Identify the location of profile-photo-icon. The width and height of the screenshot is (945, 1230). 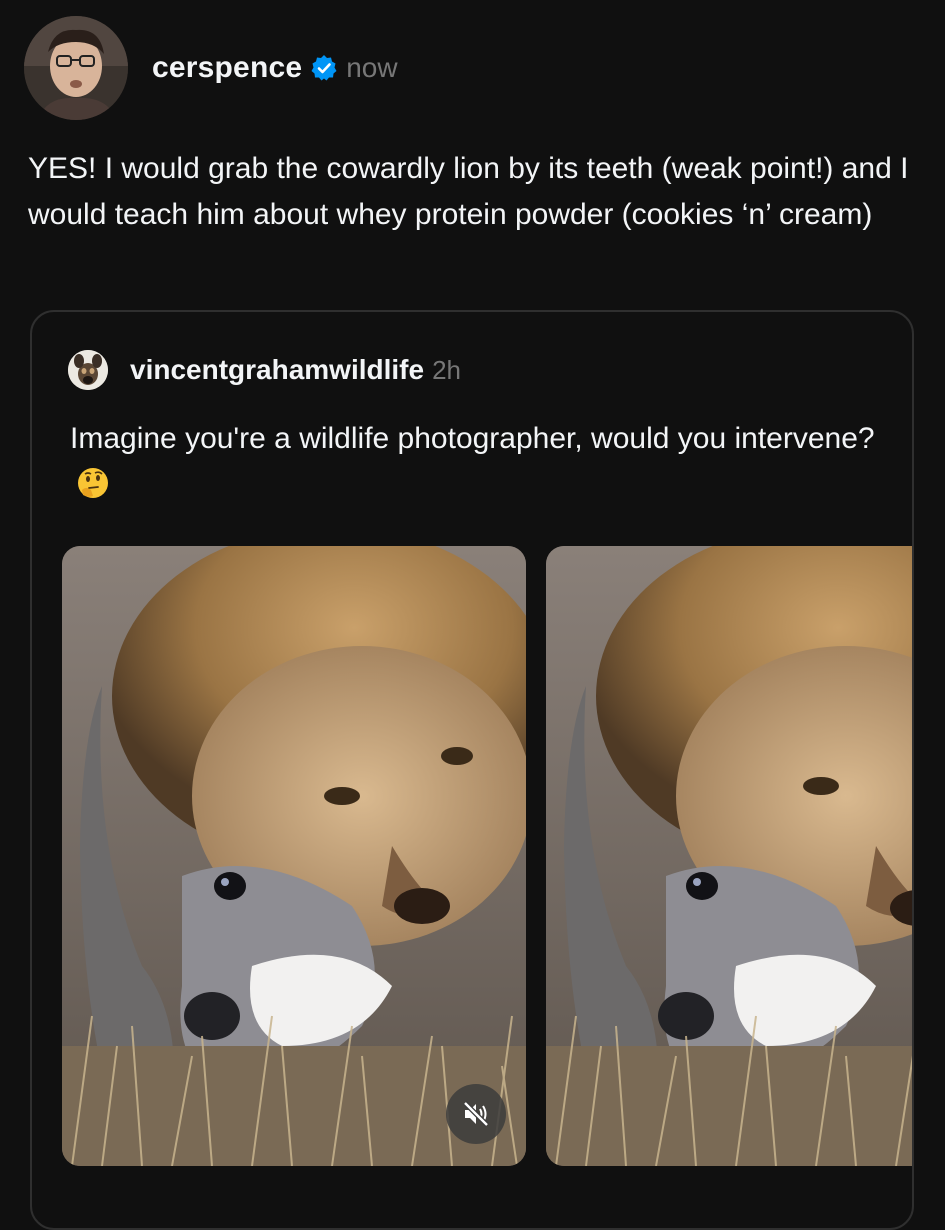
(76, 68).